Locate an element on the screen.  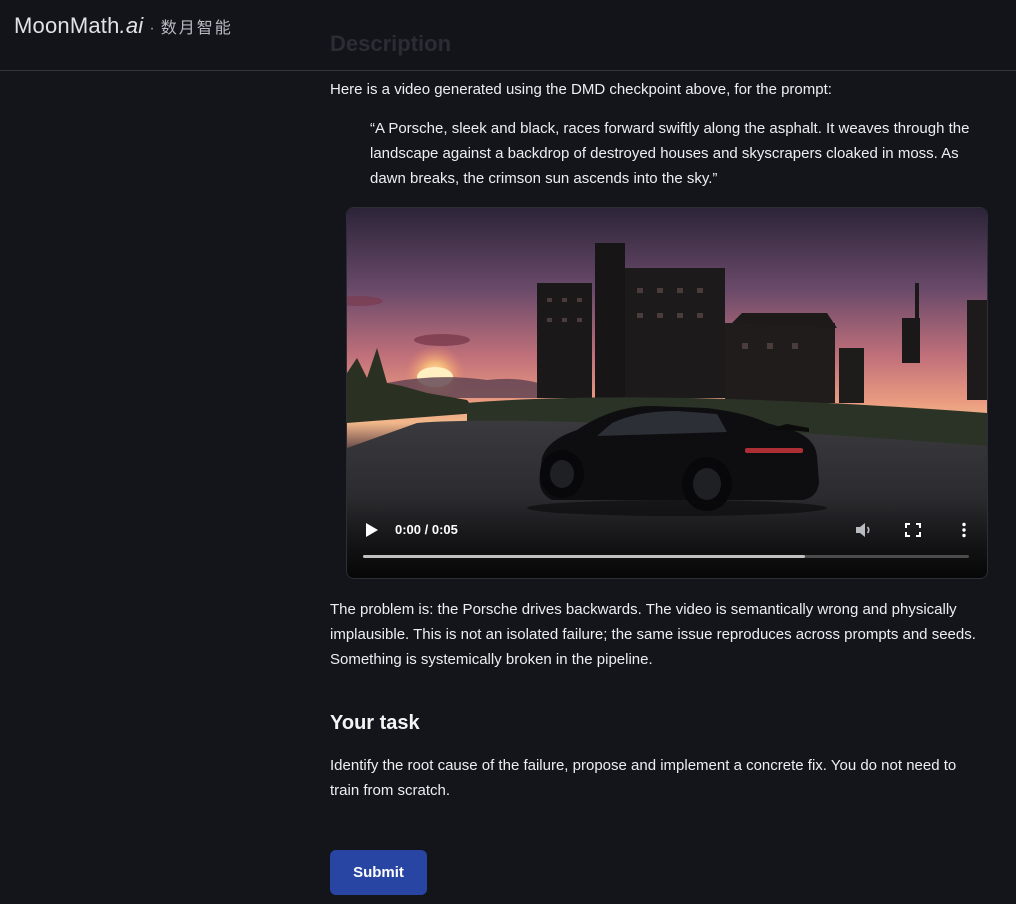
play-icon is located at coordinates (372, 530).